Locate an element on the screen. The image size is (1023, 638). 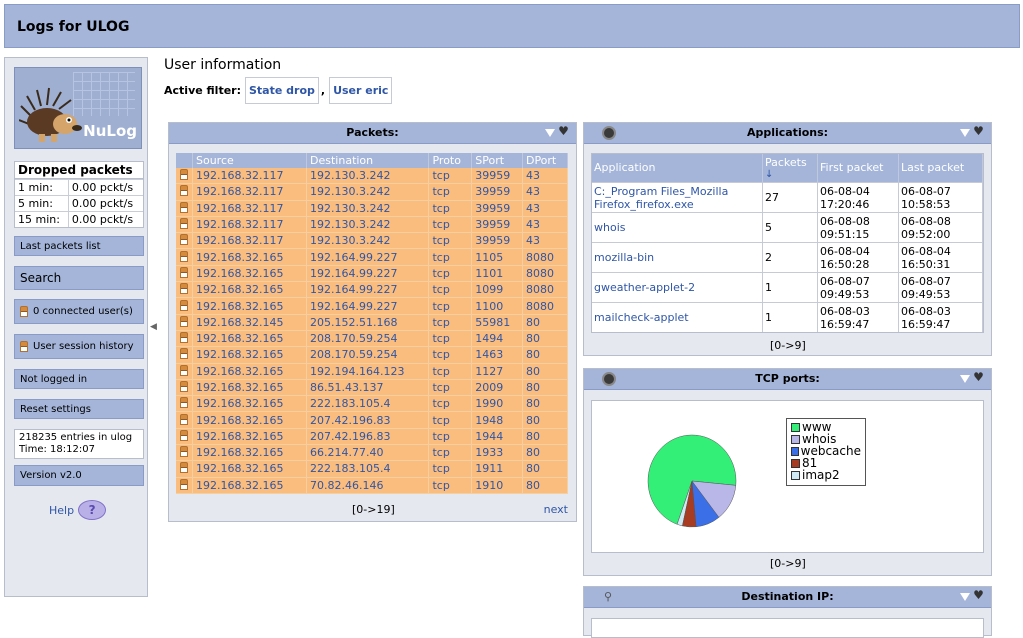
table-row: 192.168.32.165 192.164.99.227 tcp 1099 8080 is located at coordinates (372, 290).